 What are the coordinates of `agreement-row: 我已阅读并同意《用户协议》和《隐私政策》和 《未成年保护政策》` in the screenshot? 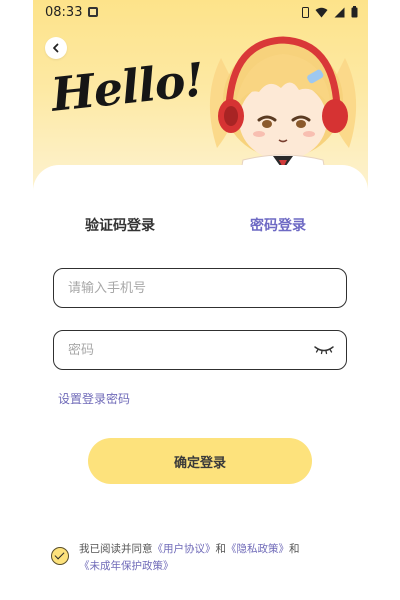 It's located at (201, 558).